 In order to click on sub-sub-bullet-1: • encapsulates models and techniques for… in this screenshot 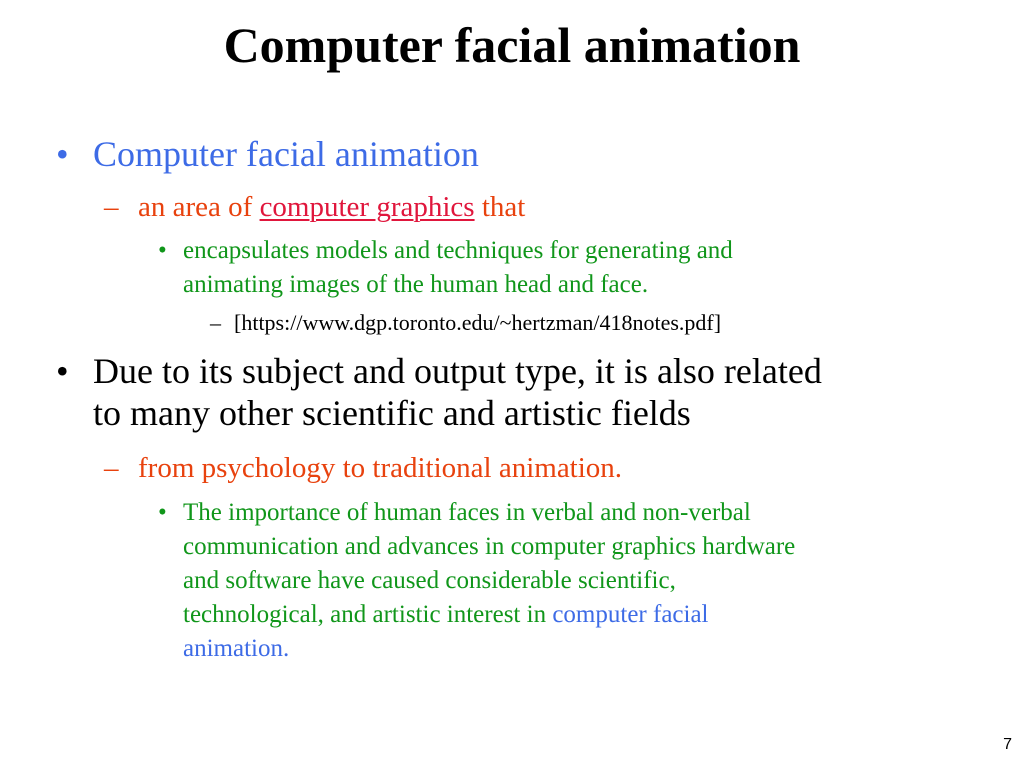, I will do `click(445, 266)`.